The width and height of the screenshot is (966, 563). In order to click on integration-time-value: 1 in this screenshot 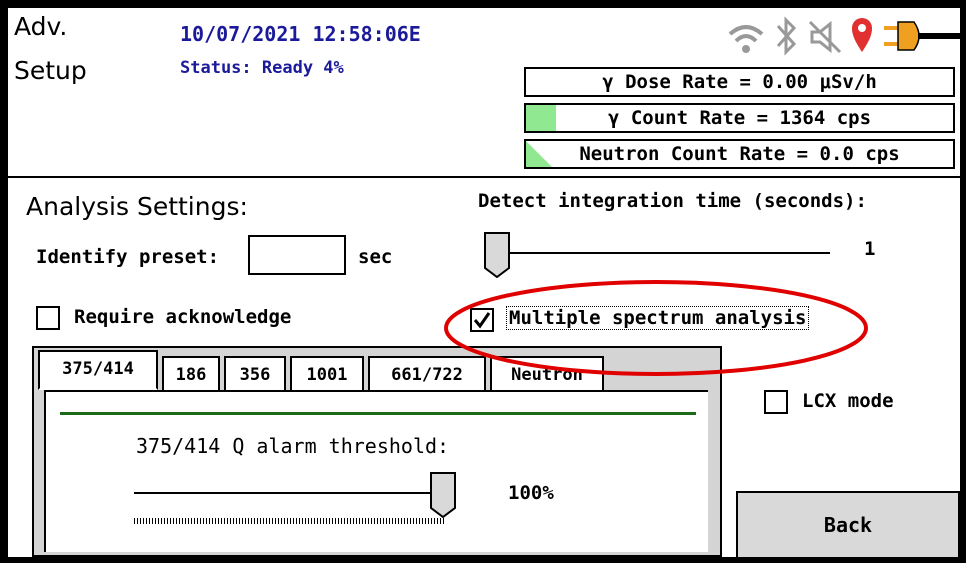, I will do `click(870, 249)`.